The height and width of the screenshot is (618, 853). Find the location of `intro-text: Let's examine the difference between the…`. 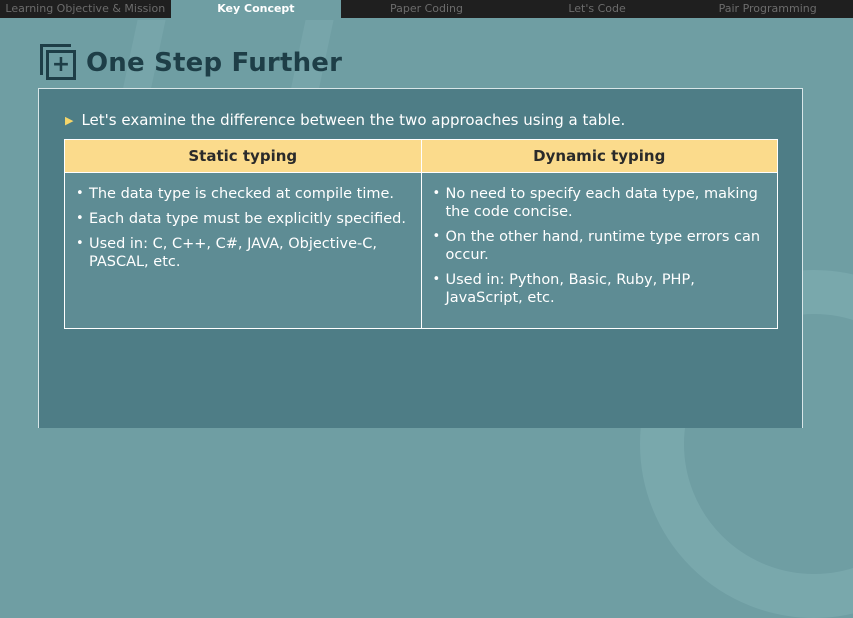

intro-text: Let's examine the difference between the… is located at coordinates (353, 120).